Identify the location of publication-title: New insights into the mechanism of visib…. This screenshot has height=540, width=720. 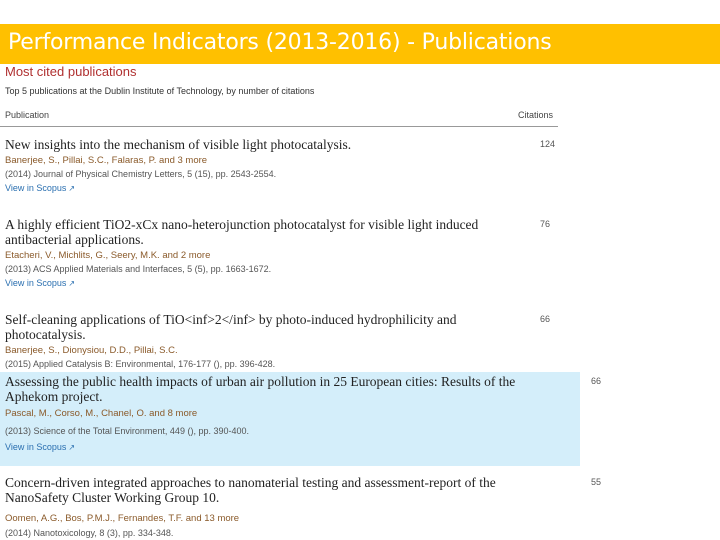
(261, 144).